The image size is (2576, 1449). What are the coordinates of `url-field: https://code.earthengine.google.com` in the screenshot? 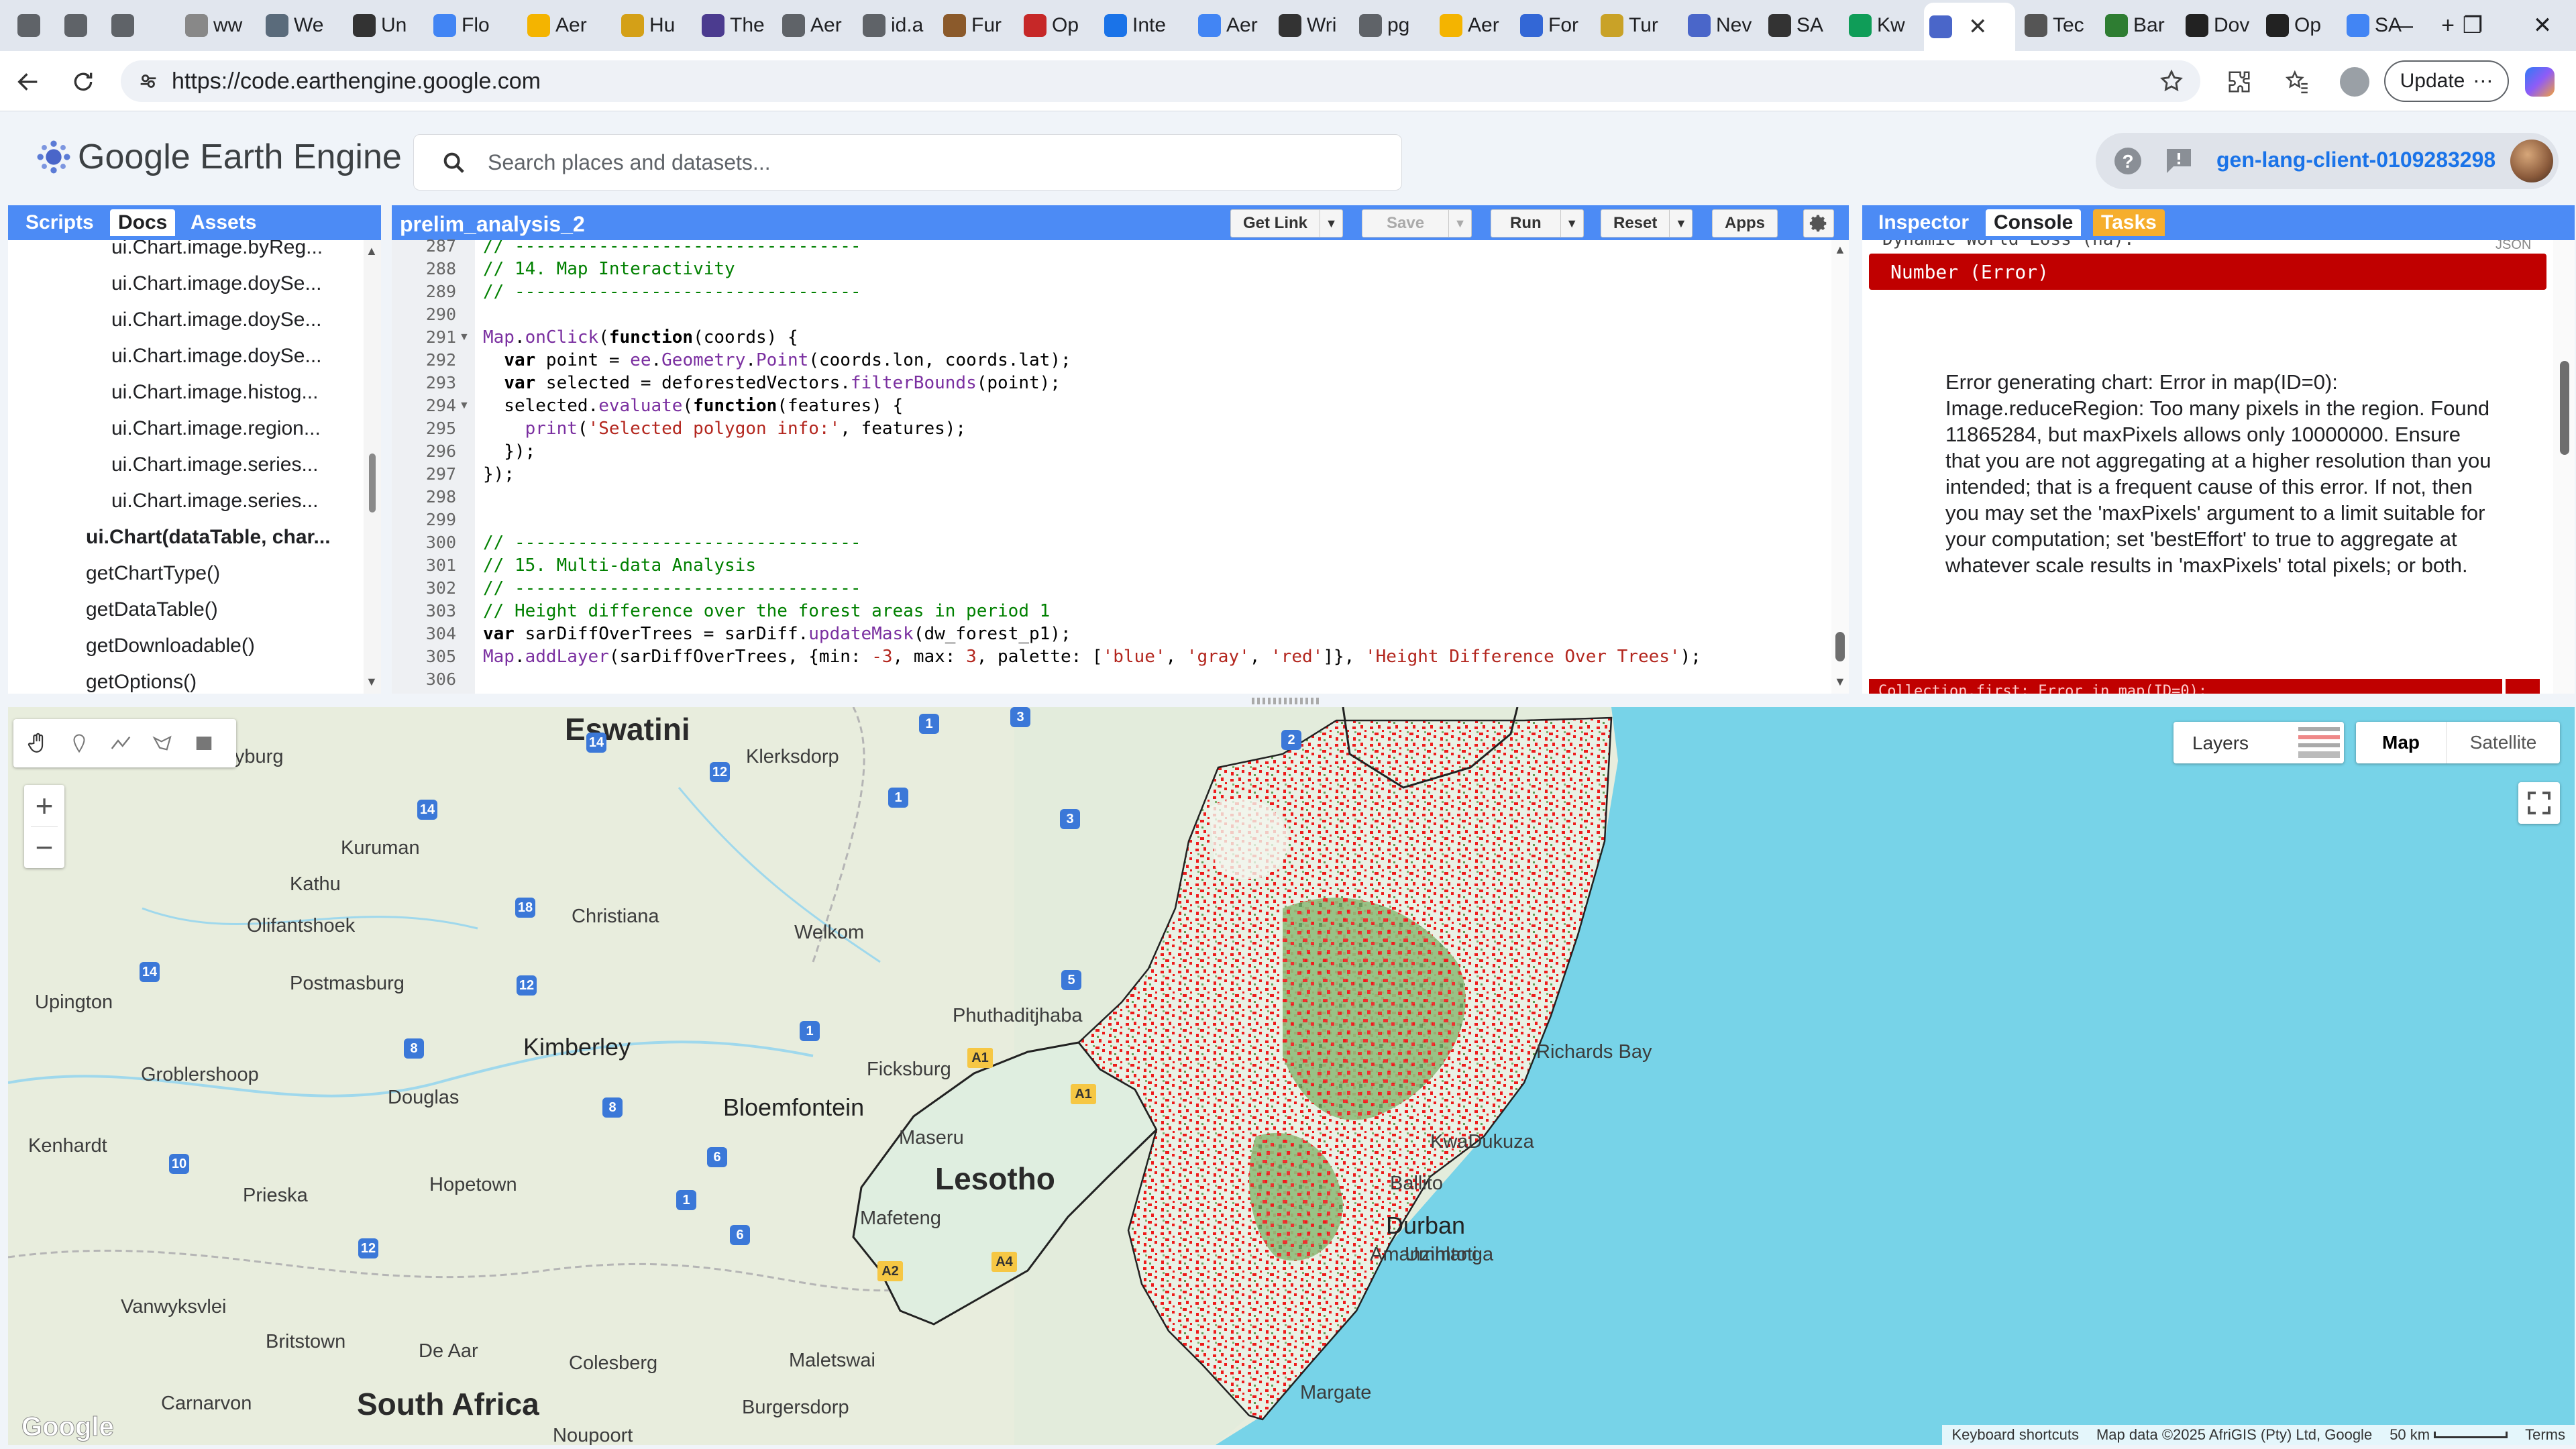 It's located at (1160, 81).